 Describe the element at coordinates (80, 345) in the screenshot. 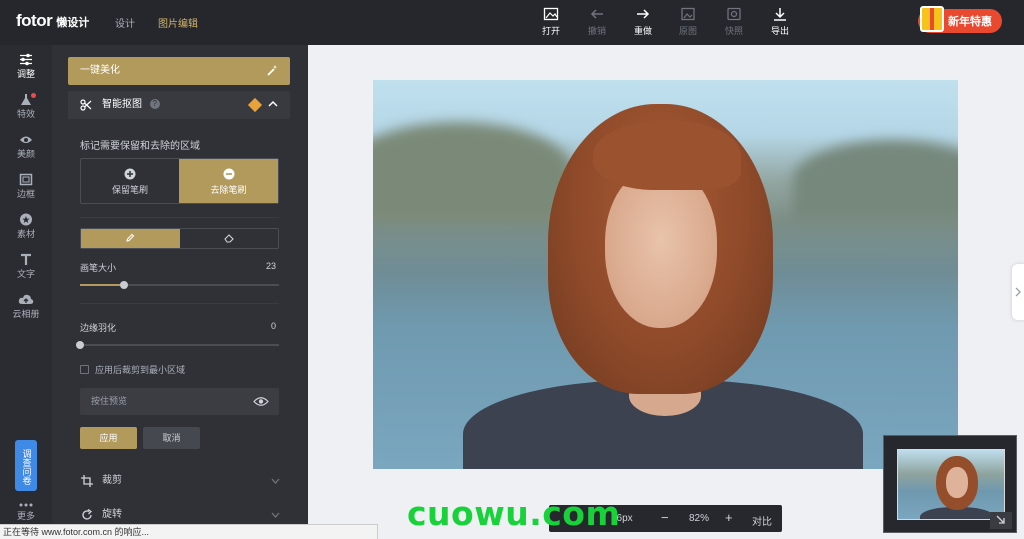

I see `feather-handle` at that location.